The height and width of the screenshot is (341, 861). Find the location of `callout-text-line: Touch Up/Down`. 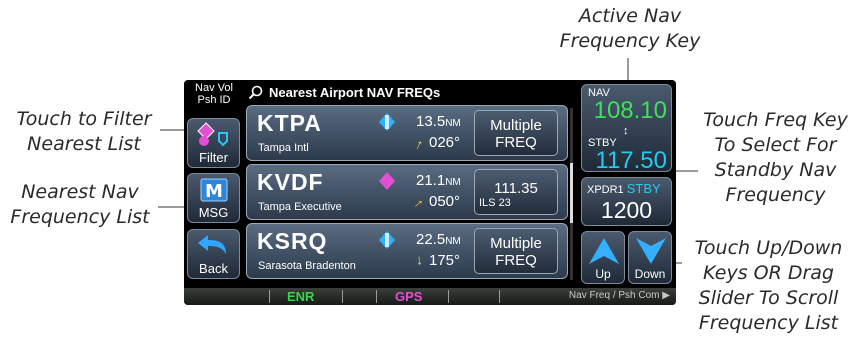

callout-text-line: Touch Up/Down is located at coordinates (768, 248).